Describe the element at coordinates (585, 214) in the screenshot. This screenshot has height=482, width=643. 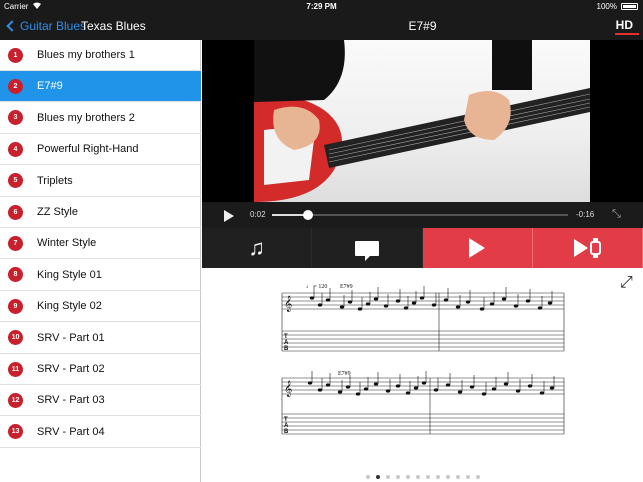
I see `remaining-time: -0:16` at that location.